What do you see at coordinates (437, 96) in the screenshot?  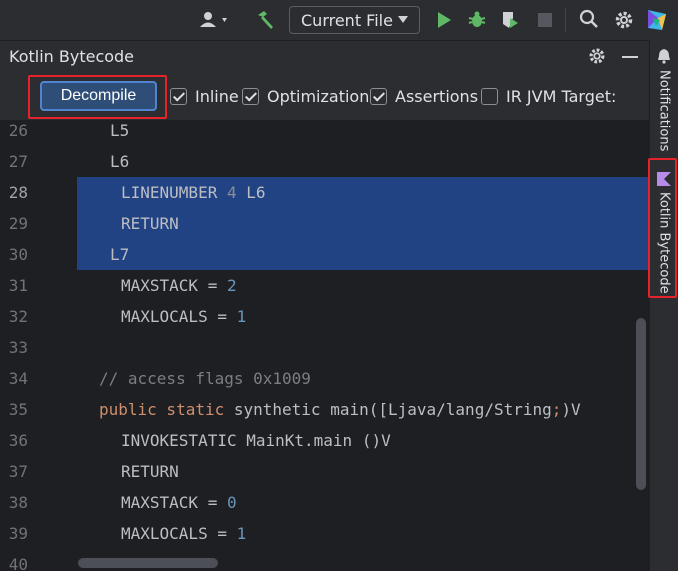 I see `assertions-label: Assertions` at bounding box center [437, 96].